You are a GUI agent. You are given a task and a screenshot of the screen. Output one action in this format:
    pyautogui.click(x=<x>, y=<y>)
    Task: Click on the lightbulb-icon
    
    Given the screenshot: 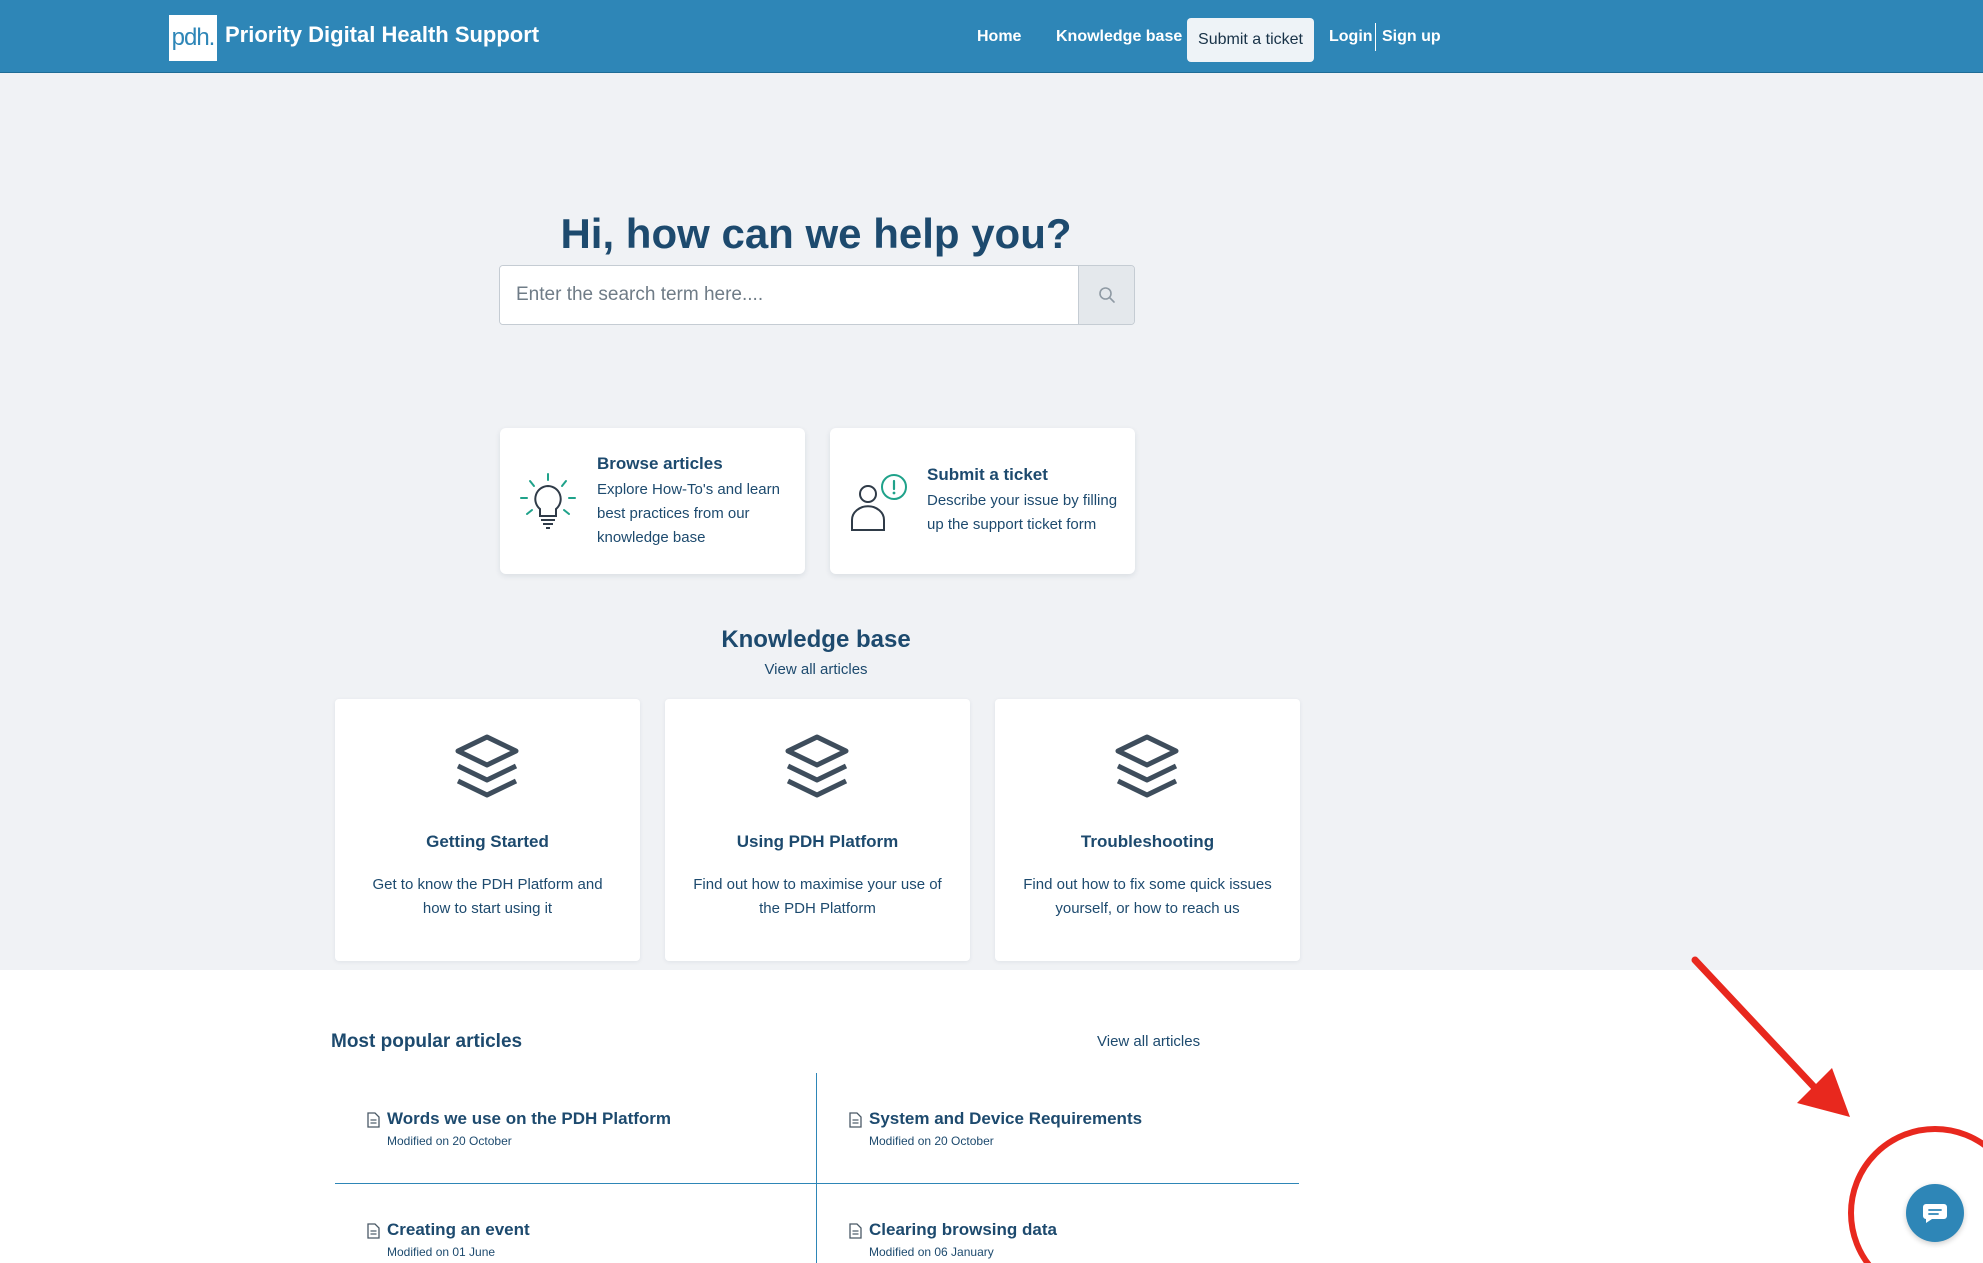 What is the action you would take?
    pyautogui.click(x=548, y=501)
    